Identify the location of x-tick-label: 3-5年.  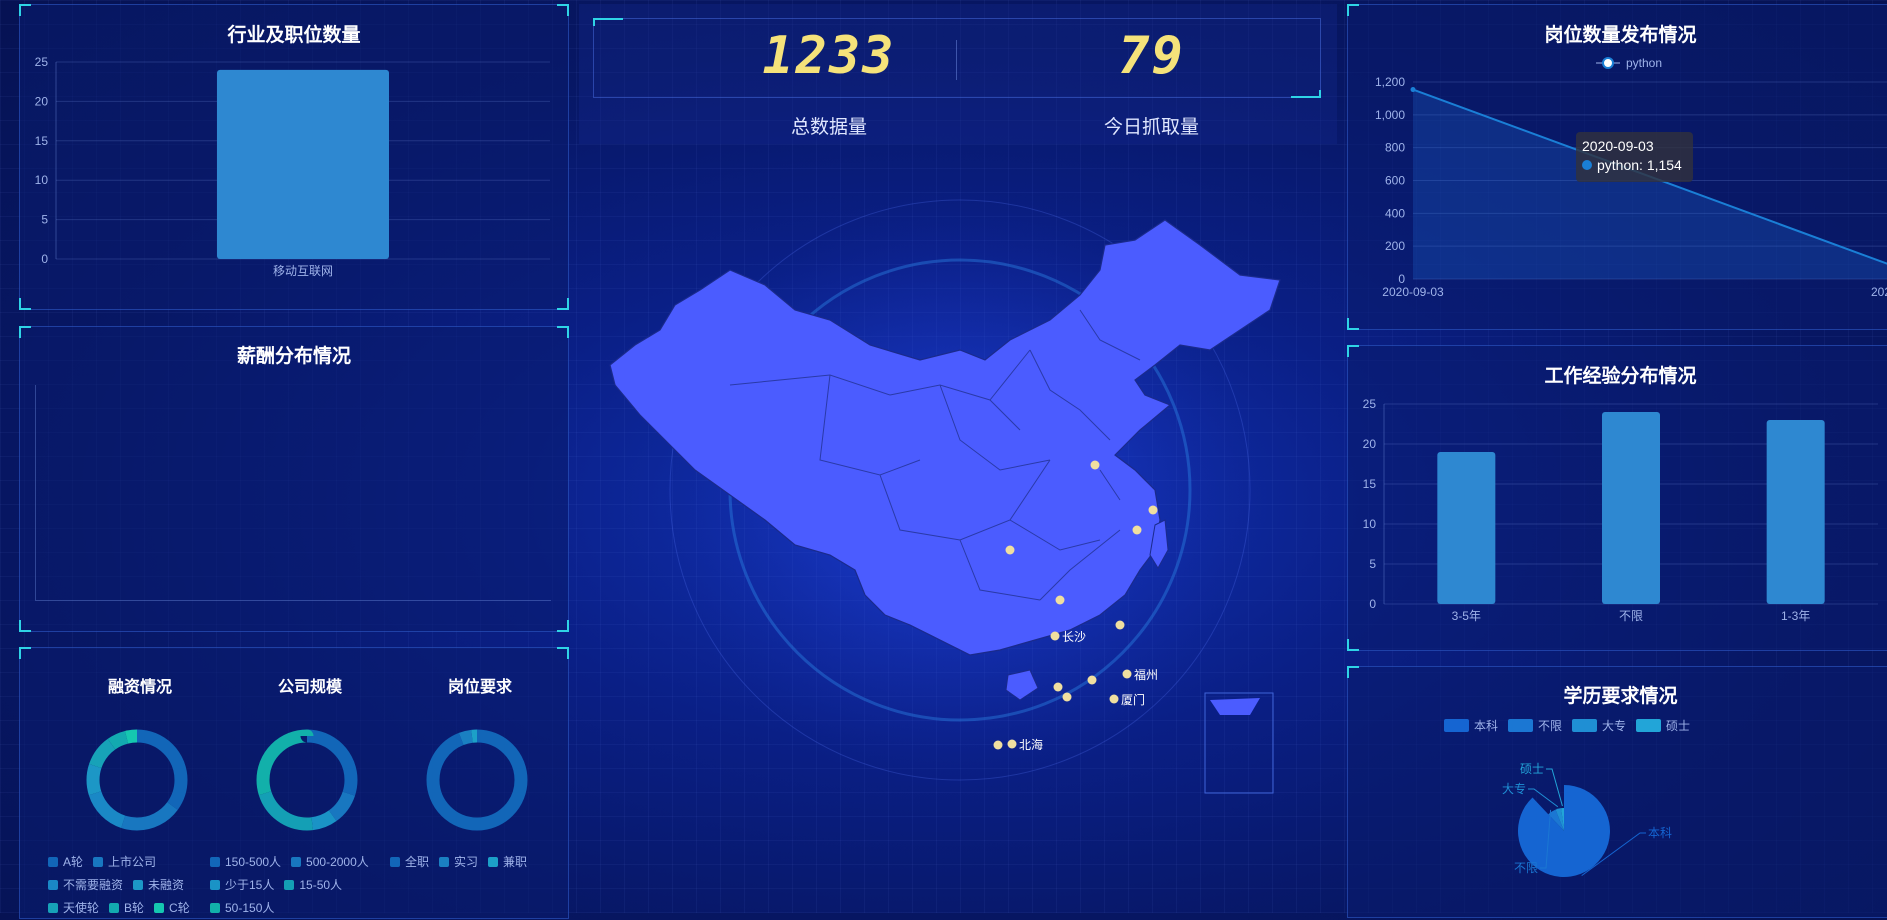
(1466, 616).